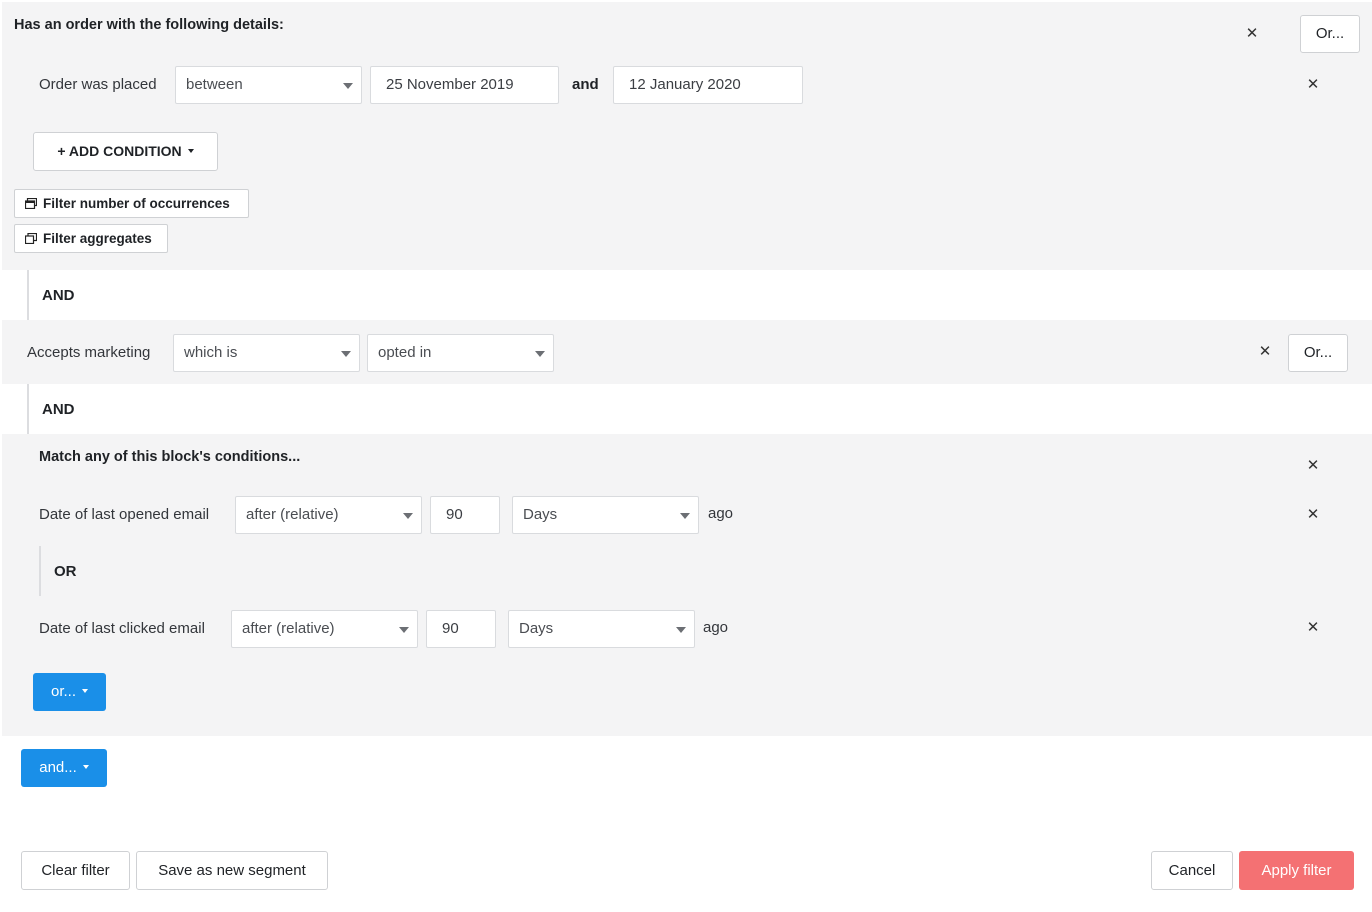 This screenshot has height=912, width=1372. What do you see at coordinates (605, 515) in the screenshot?
I see `last-opened-unit-select: Days` at bounding box center [605, 515].